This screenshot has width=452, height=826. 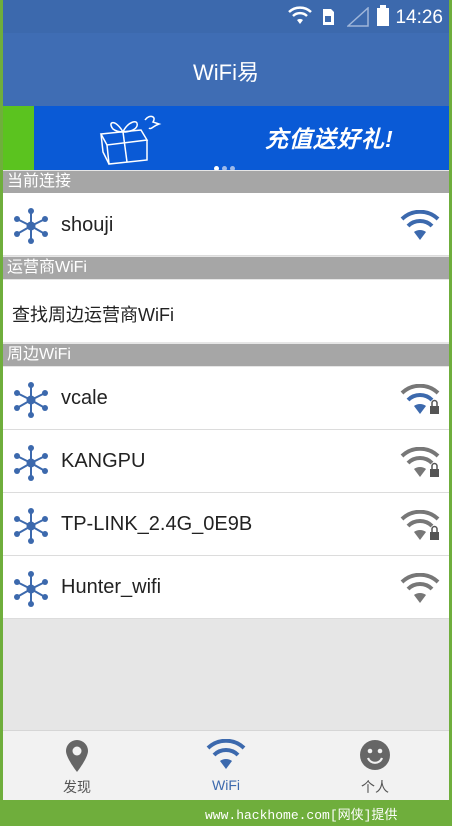 What do you see at coordinates (77, 756) in the screenshot?
I see `location-pin-icon` at bounding box center [77, 756].